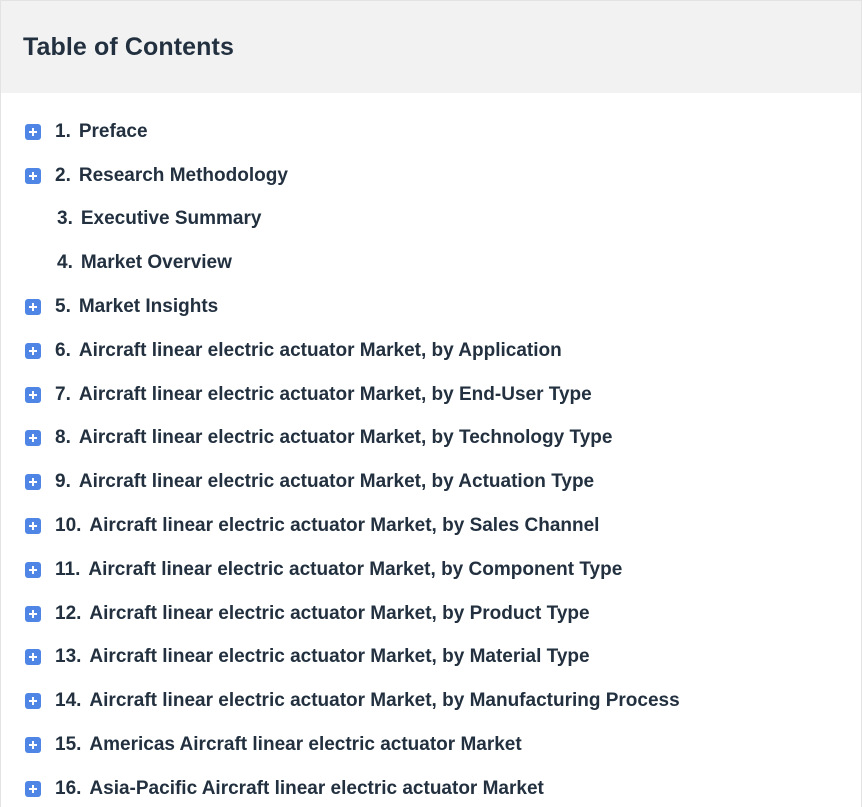 The height and width of the screenshot is (807, 862). Describe the element at coordinates (65, 263) in the screenshot. I see `toc-item-number: 4.` at that location.